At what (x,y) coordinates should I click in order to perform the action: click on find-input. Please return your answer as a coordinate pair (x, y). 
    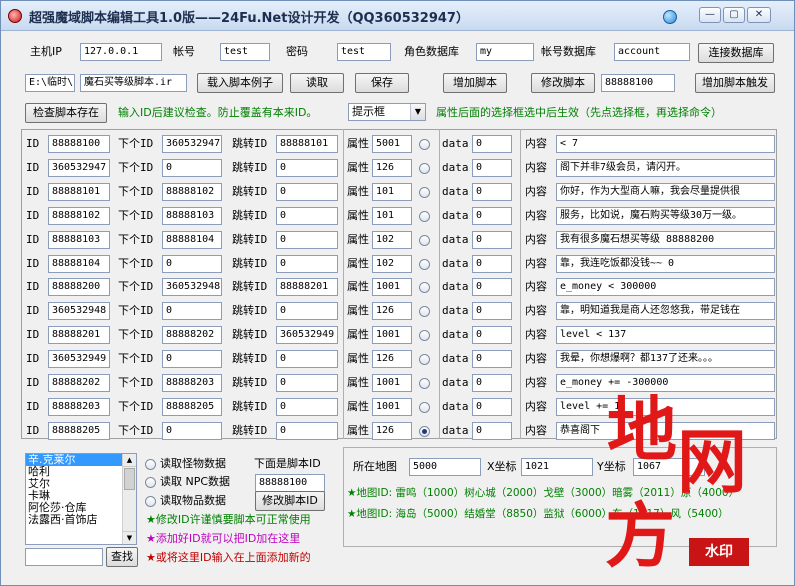
    Looking at the image, I should click on (64, 557).